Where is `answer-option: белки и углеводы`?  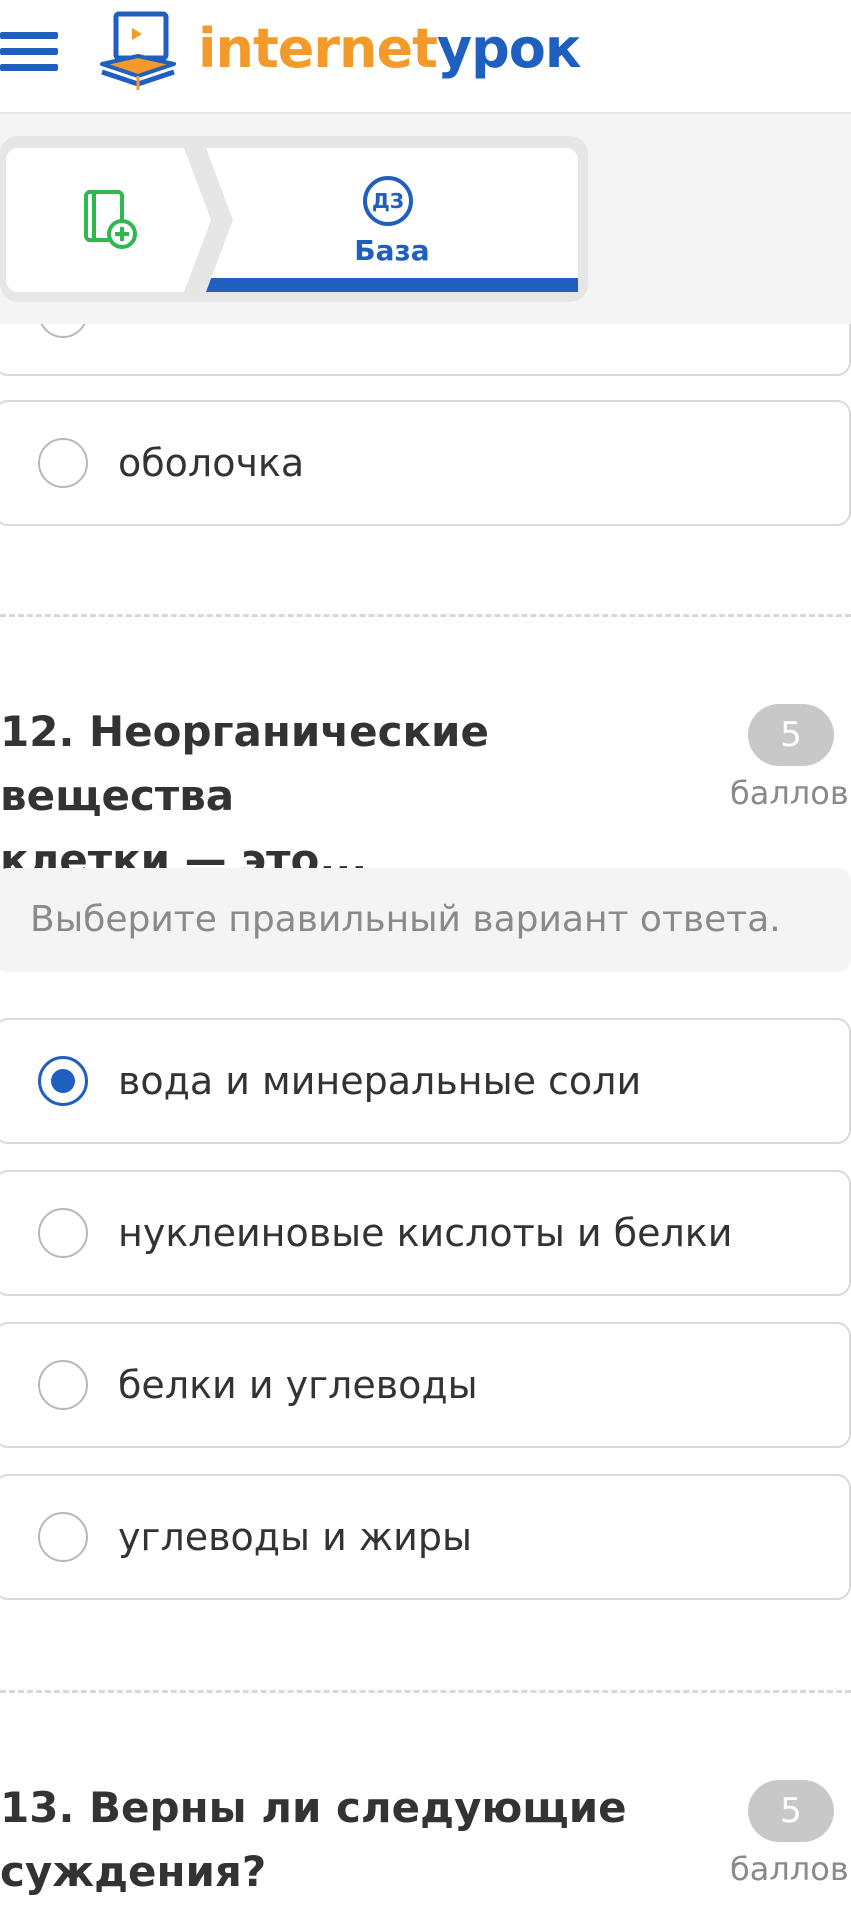
answer-option: белки и углеводы is located at coordinates (425, 1385).